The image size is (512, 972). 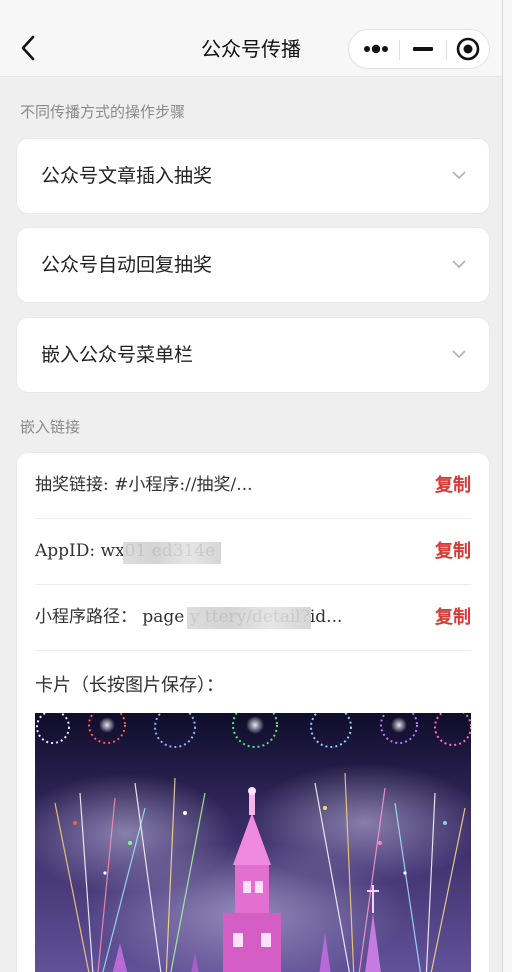 What do you see at coordinates (453, 485) in the screenshot?
I see `copy-lottery-link-button: 复制` at bounding box center [453, 485].